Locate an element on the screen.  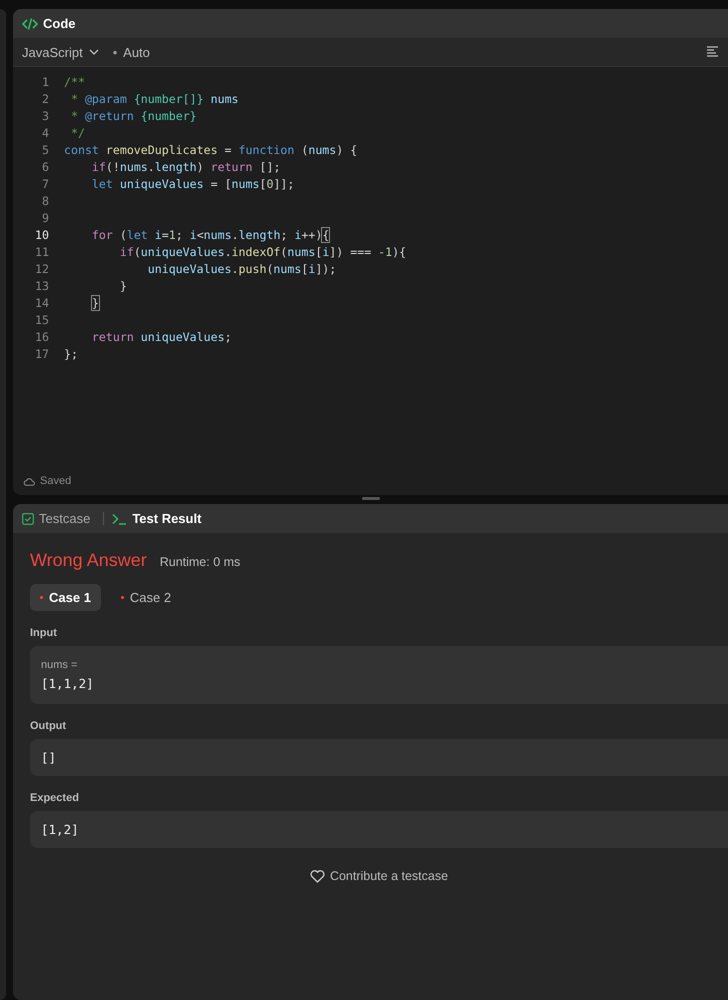
code-line: for (let i=1; i<nums.length; i++){ is located at coordinates (210, 235).